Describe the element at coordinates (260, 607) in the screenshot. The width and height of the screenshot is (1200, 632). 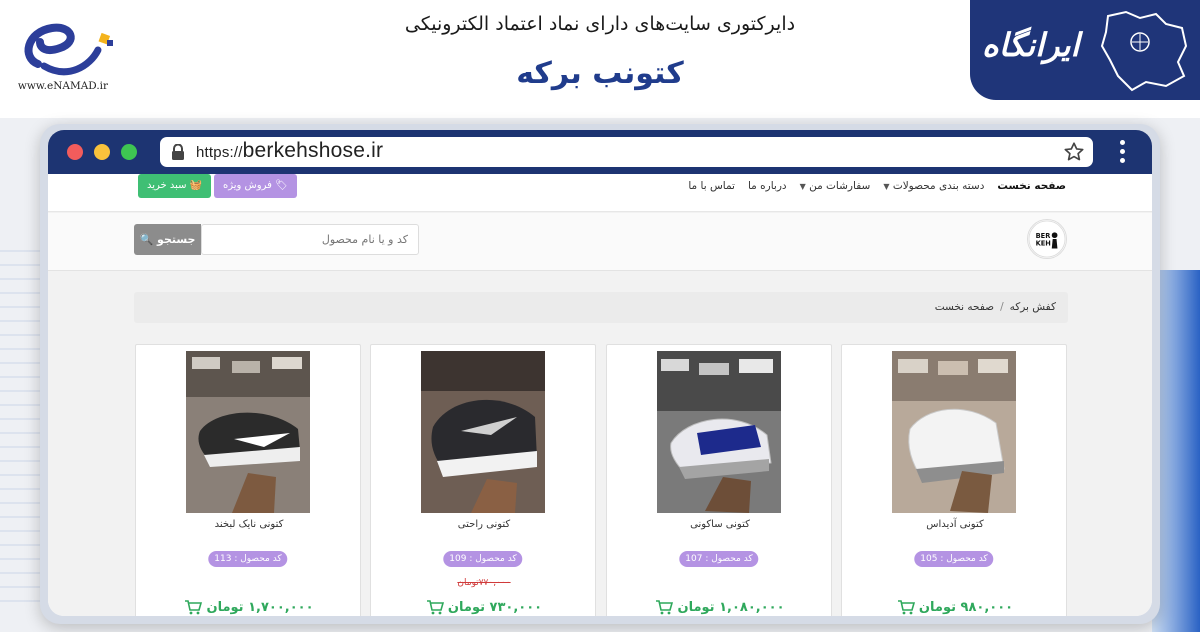
I see `product-price-text: ۱,۷۰۰,۰۰۰ تومان` at that location.